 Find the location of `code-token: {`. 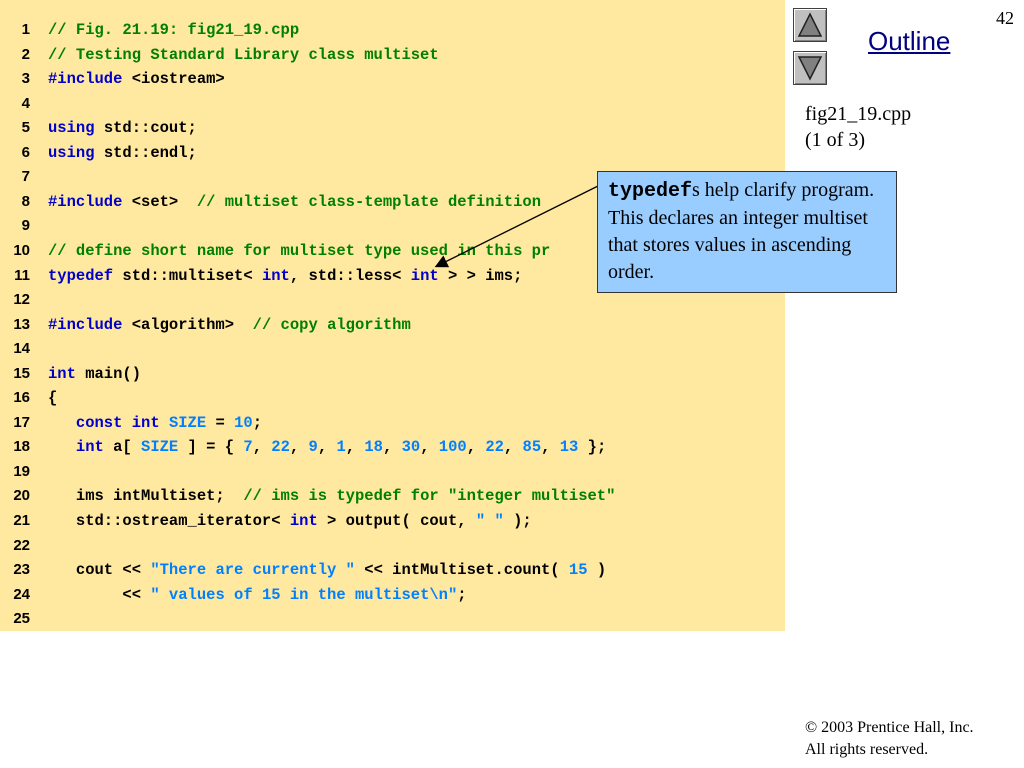

code-token: { is located at coordinates (53, 398).